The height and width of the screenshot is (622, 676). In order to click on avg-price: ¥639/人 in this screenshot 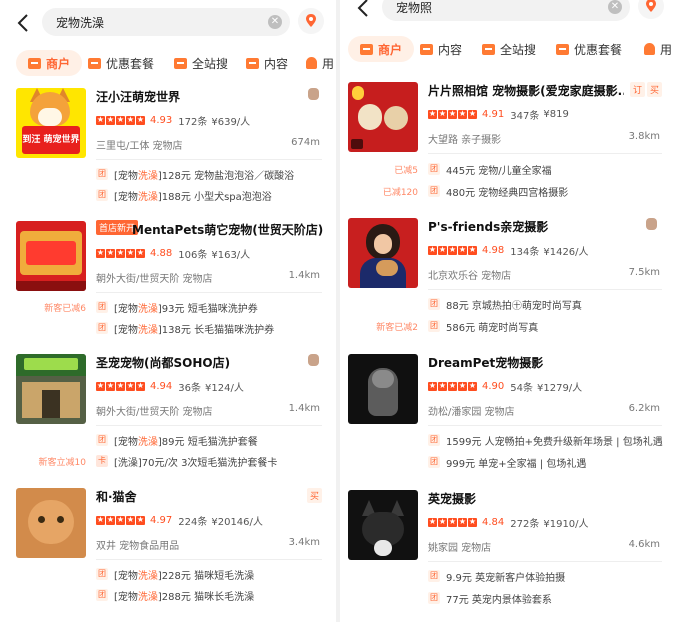, I will do `click(231, 122)`.